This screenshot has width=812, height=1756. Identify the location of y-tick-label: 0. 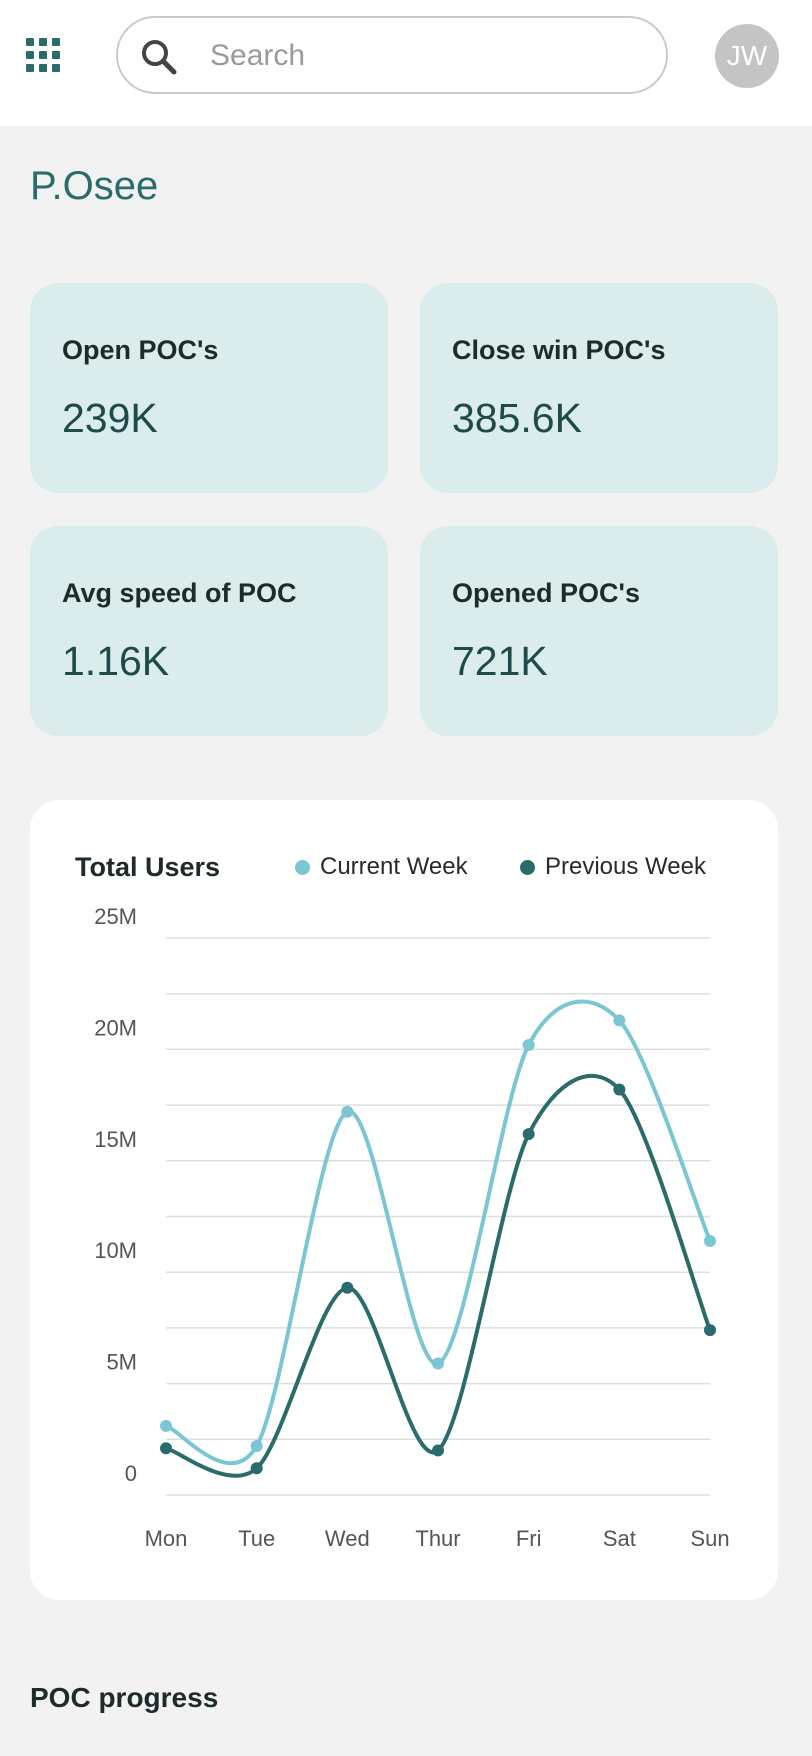
(131, 1473).